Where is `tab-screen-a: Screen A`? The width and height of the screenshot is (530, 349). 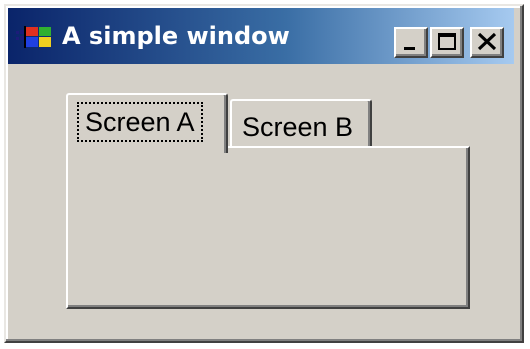 tab-screen-a: Screen A is located at coordinates (147, 123).